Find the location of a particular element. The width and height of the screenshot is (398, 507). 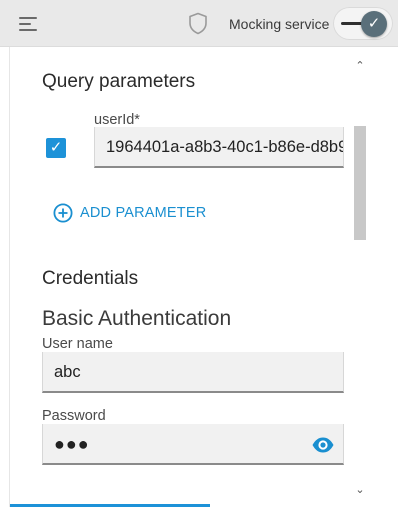

username-value: abc is located at coordinates (67, 372).